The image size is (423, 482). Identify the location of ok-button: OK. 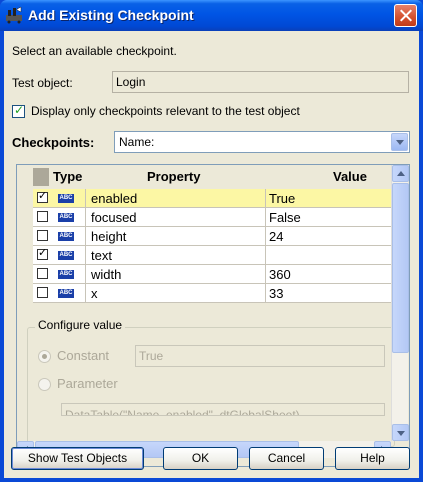
(200, 458).